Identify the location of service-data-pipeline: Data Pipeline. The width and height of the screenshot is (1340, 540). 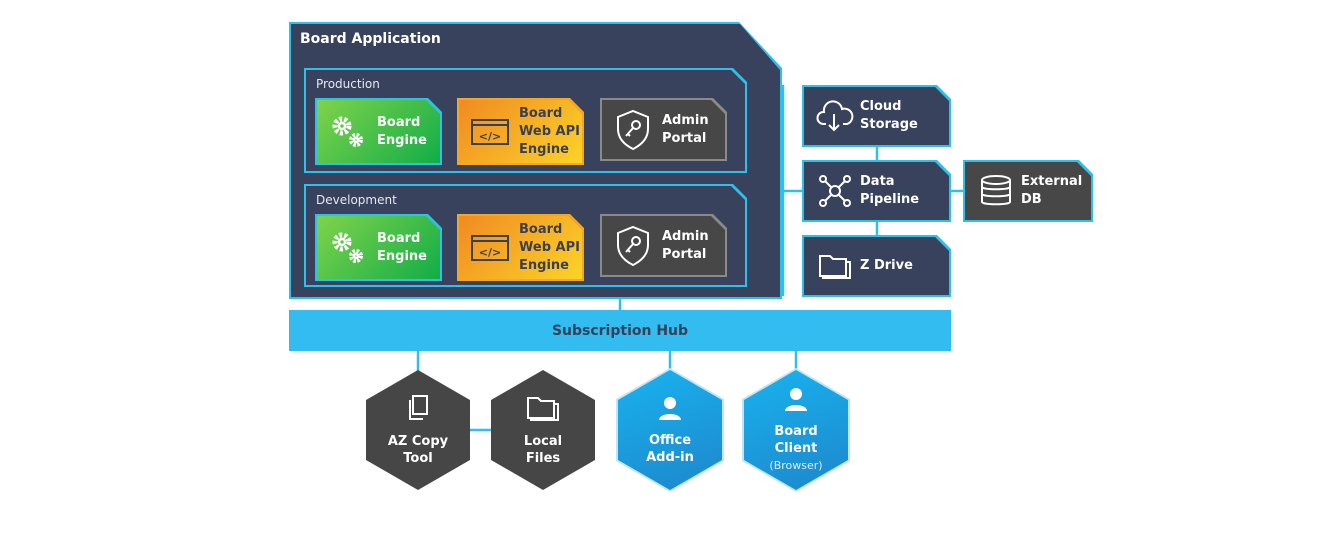
(876, 191).